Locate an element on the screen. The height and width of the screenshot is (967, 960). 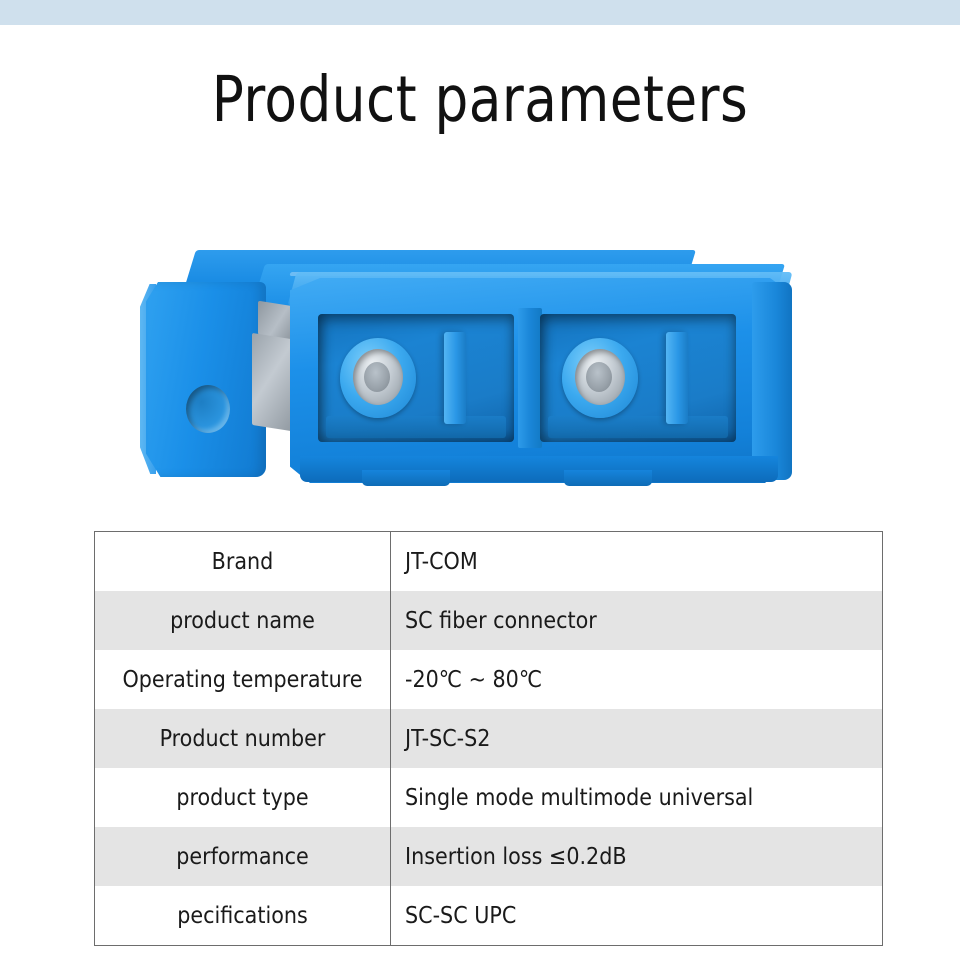
port-key-rib-right is located at coordinates (677, 378).